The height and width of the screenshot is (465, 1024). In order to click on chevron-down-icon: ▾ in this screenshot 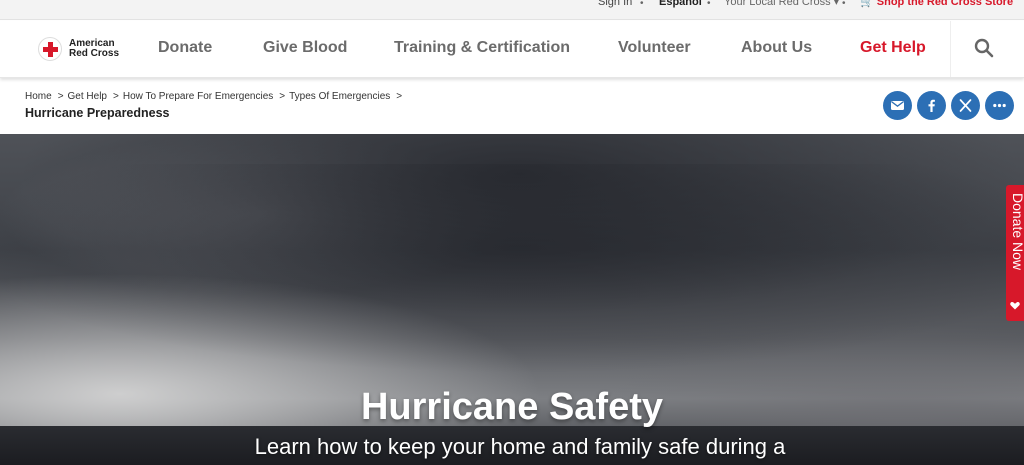, I will do `click(836, 4)`.